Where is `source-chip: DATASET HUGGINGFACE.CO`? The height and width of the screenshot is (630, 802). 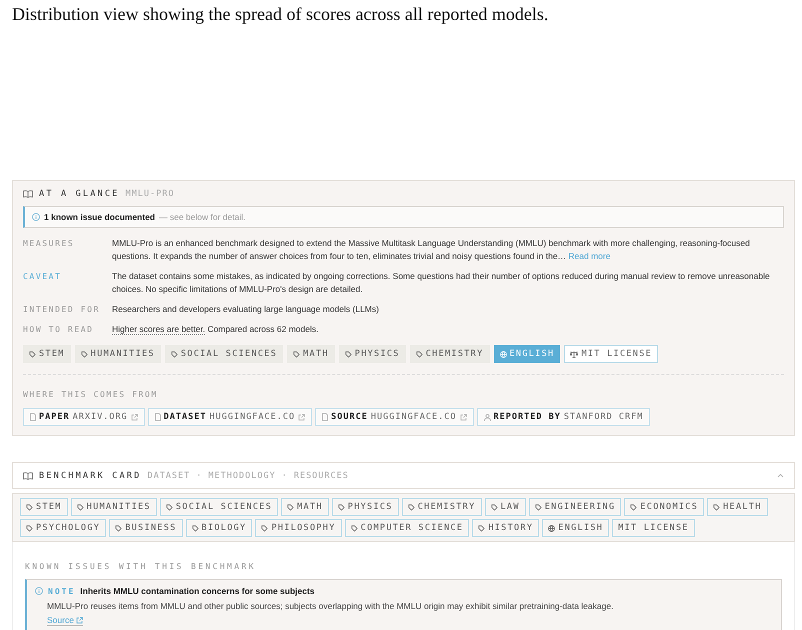 source-chip: DATASET HUGGINGFACE.CO is located at coordinates (230, 417).